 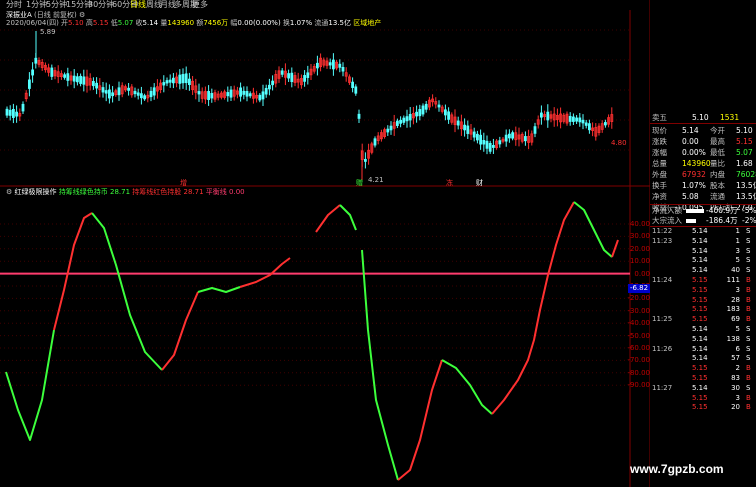 What do you see at coordinates (35, 192) in the screenshot?
I see `indicator-name: 红绿极限操作` at bounding box center [35, 192].